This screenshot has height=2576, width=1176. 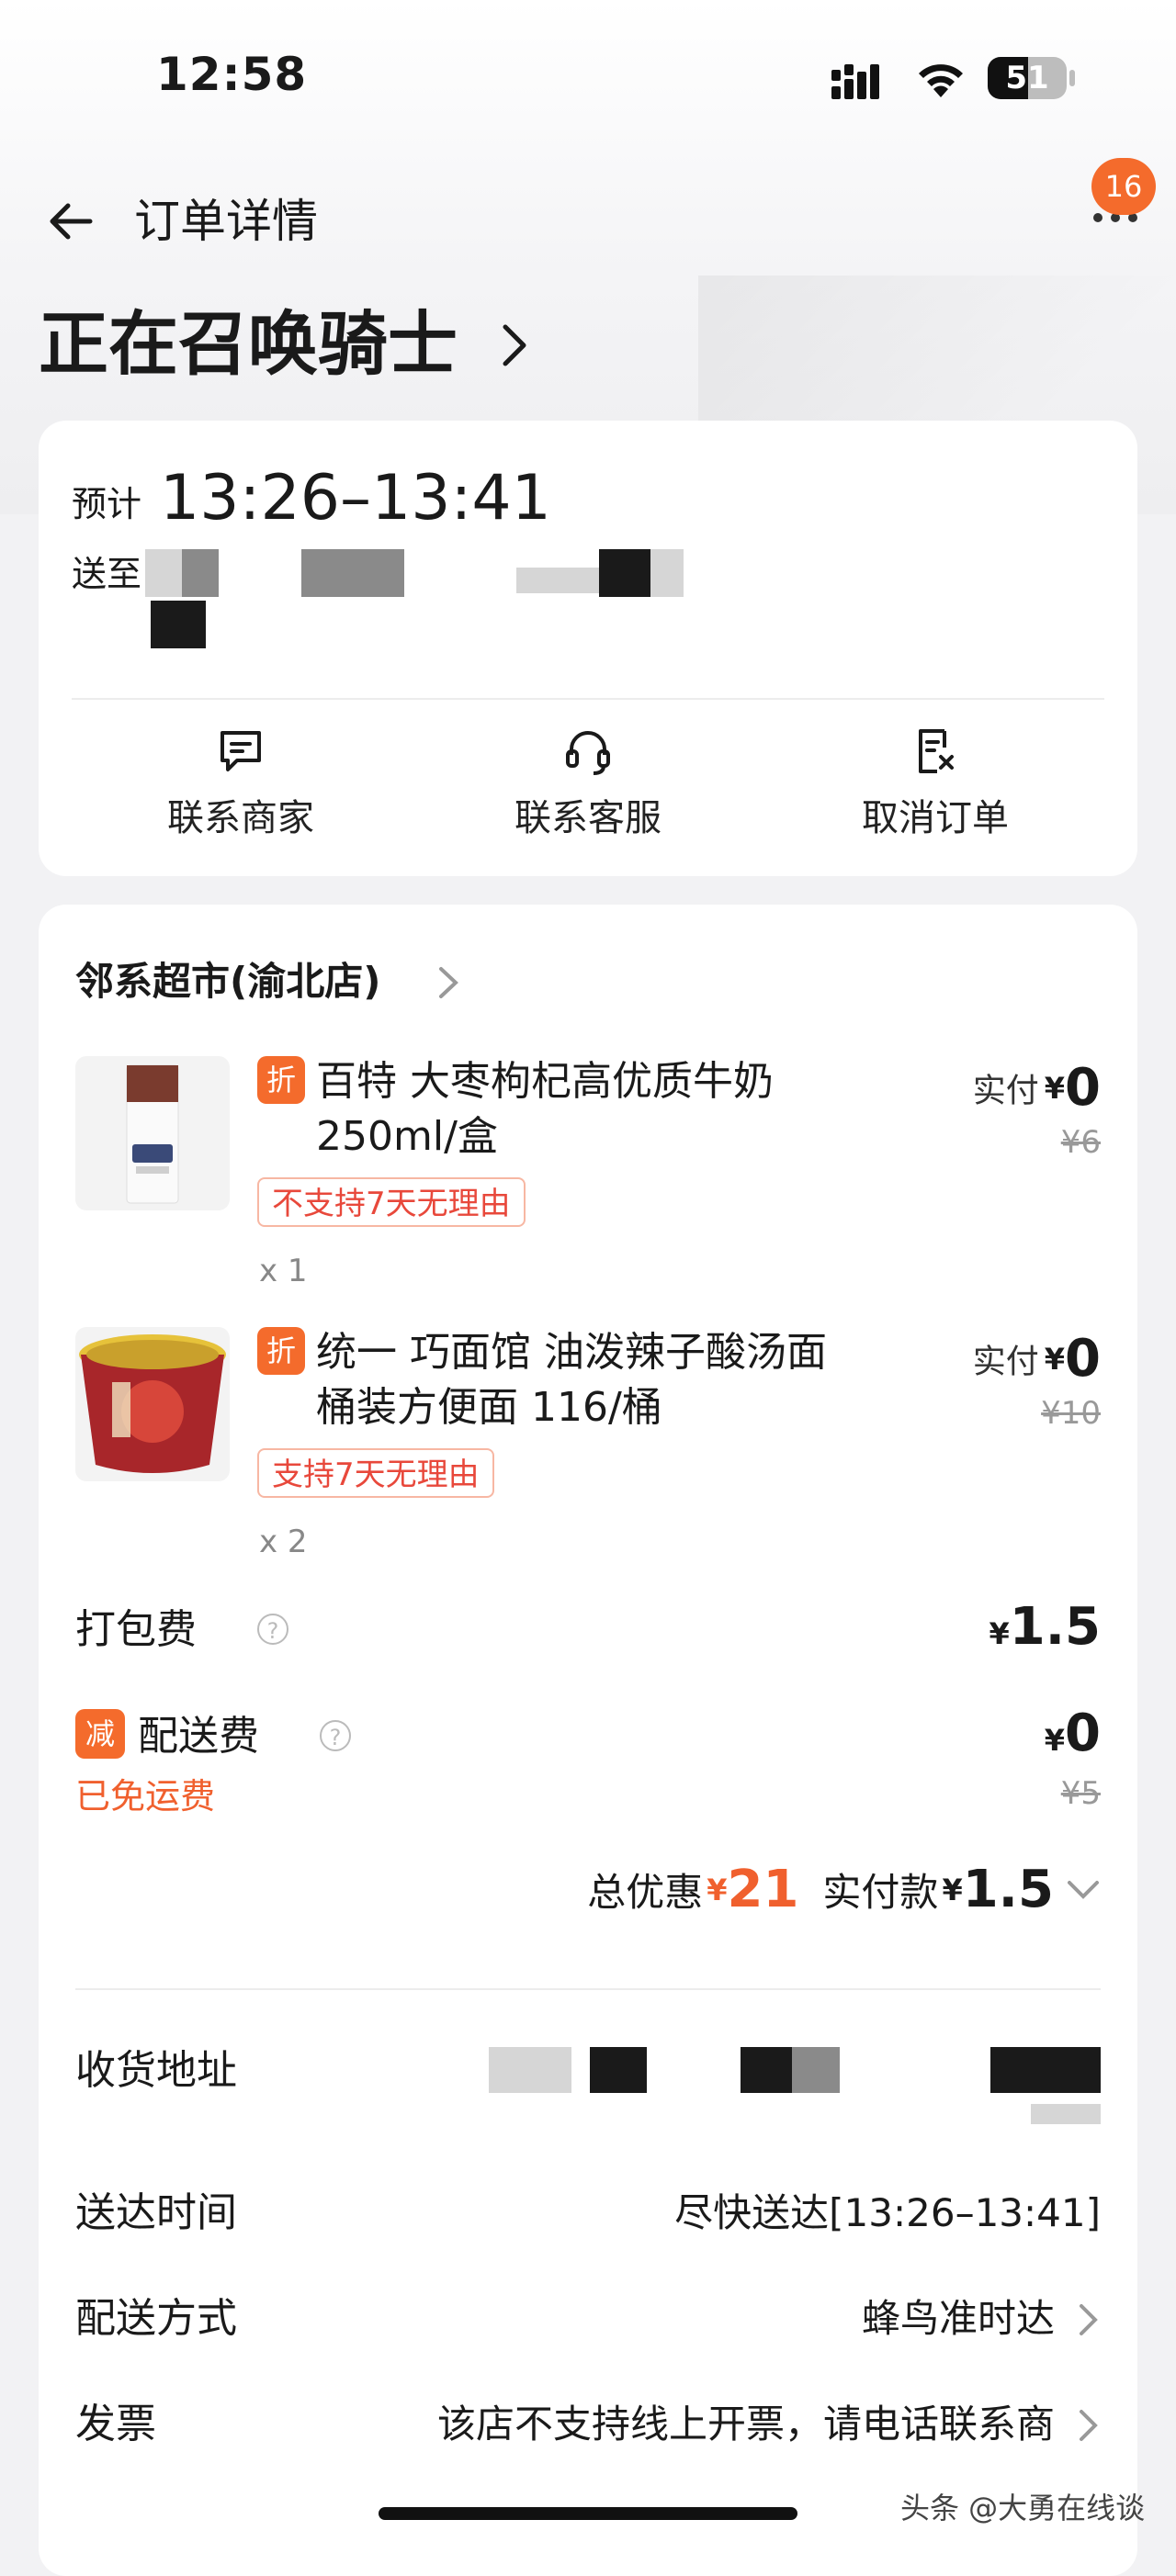 What do you see at coordinates (156, 2212) in the screenshot?
I see `delivery-time-label: 送达时间` at bounding box center [156, 2212].